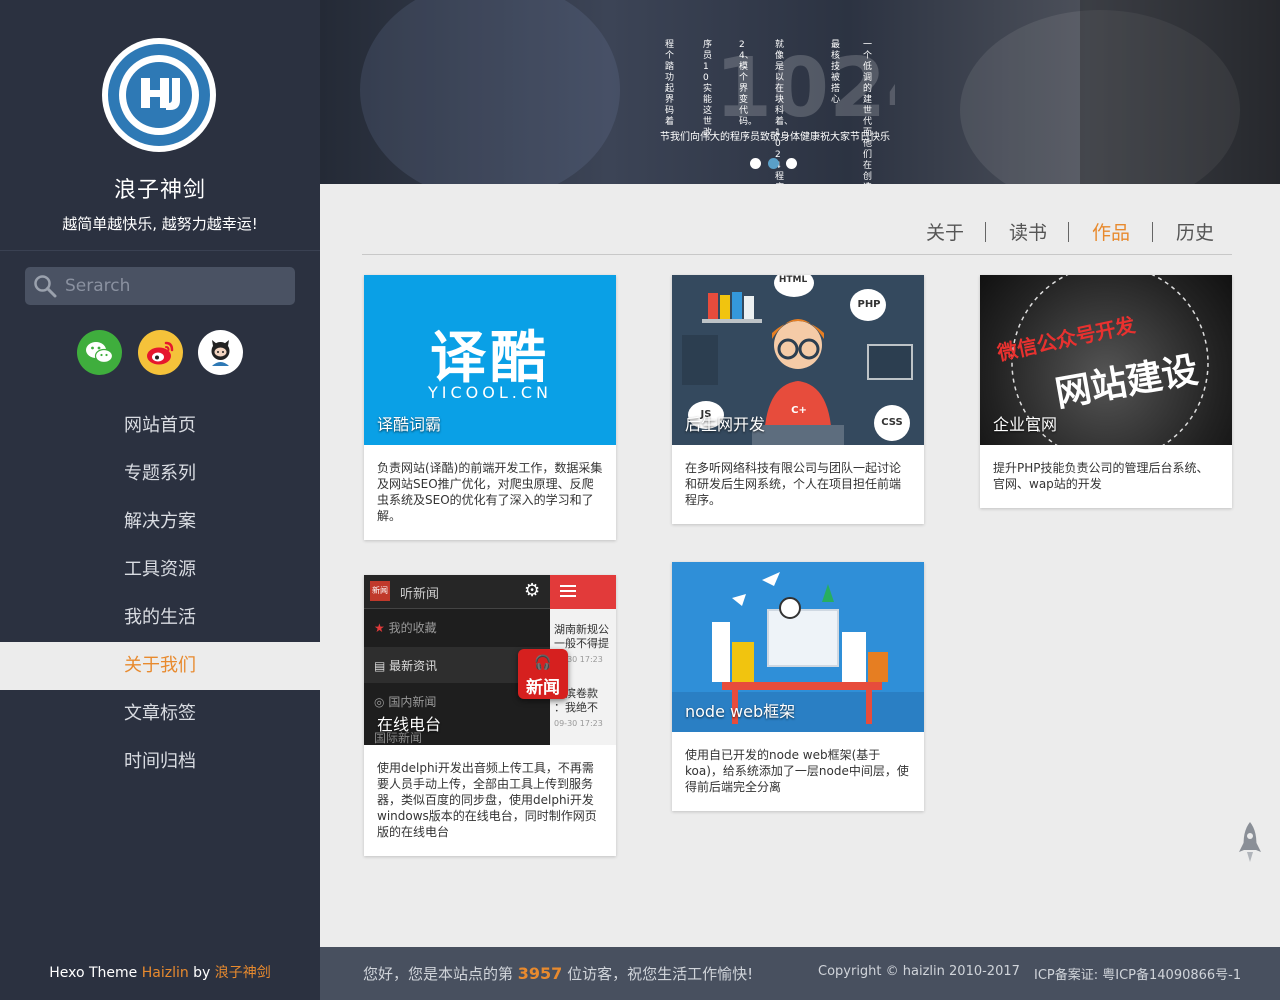 The image size is (1280, 1000). I want to click on poem-column: 24、模个界变代码。, so click(748, 83).